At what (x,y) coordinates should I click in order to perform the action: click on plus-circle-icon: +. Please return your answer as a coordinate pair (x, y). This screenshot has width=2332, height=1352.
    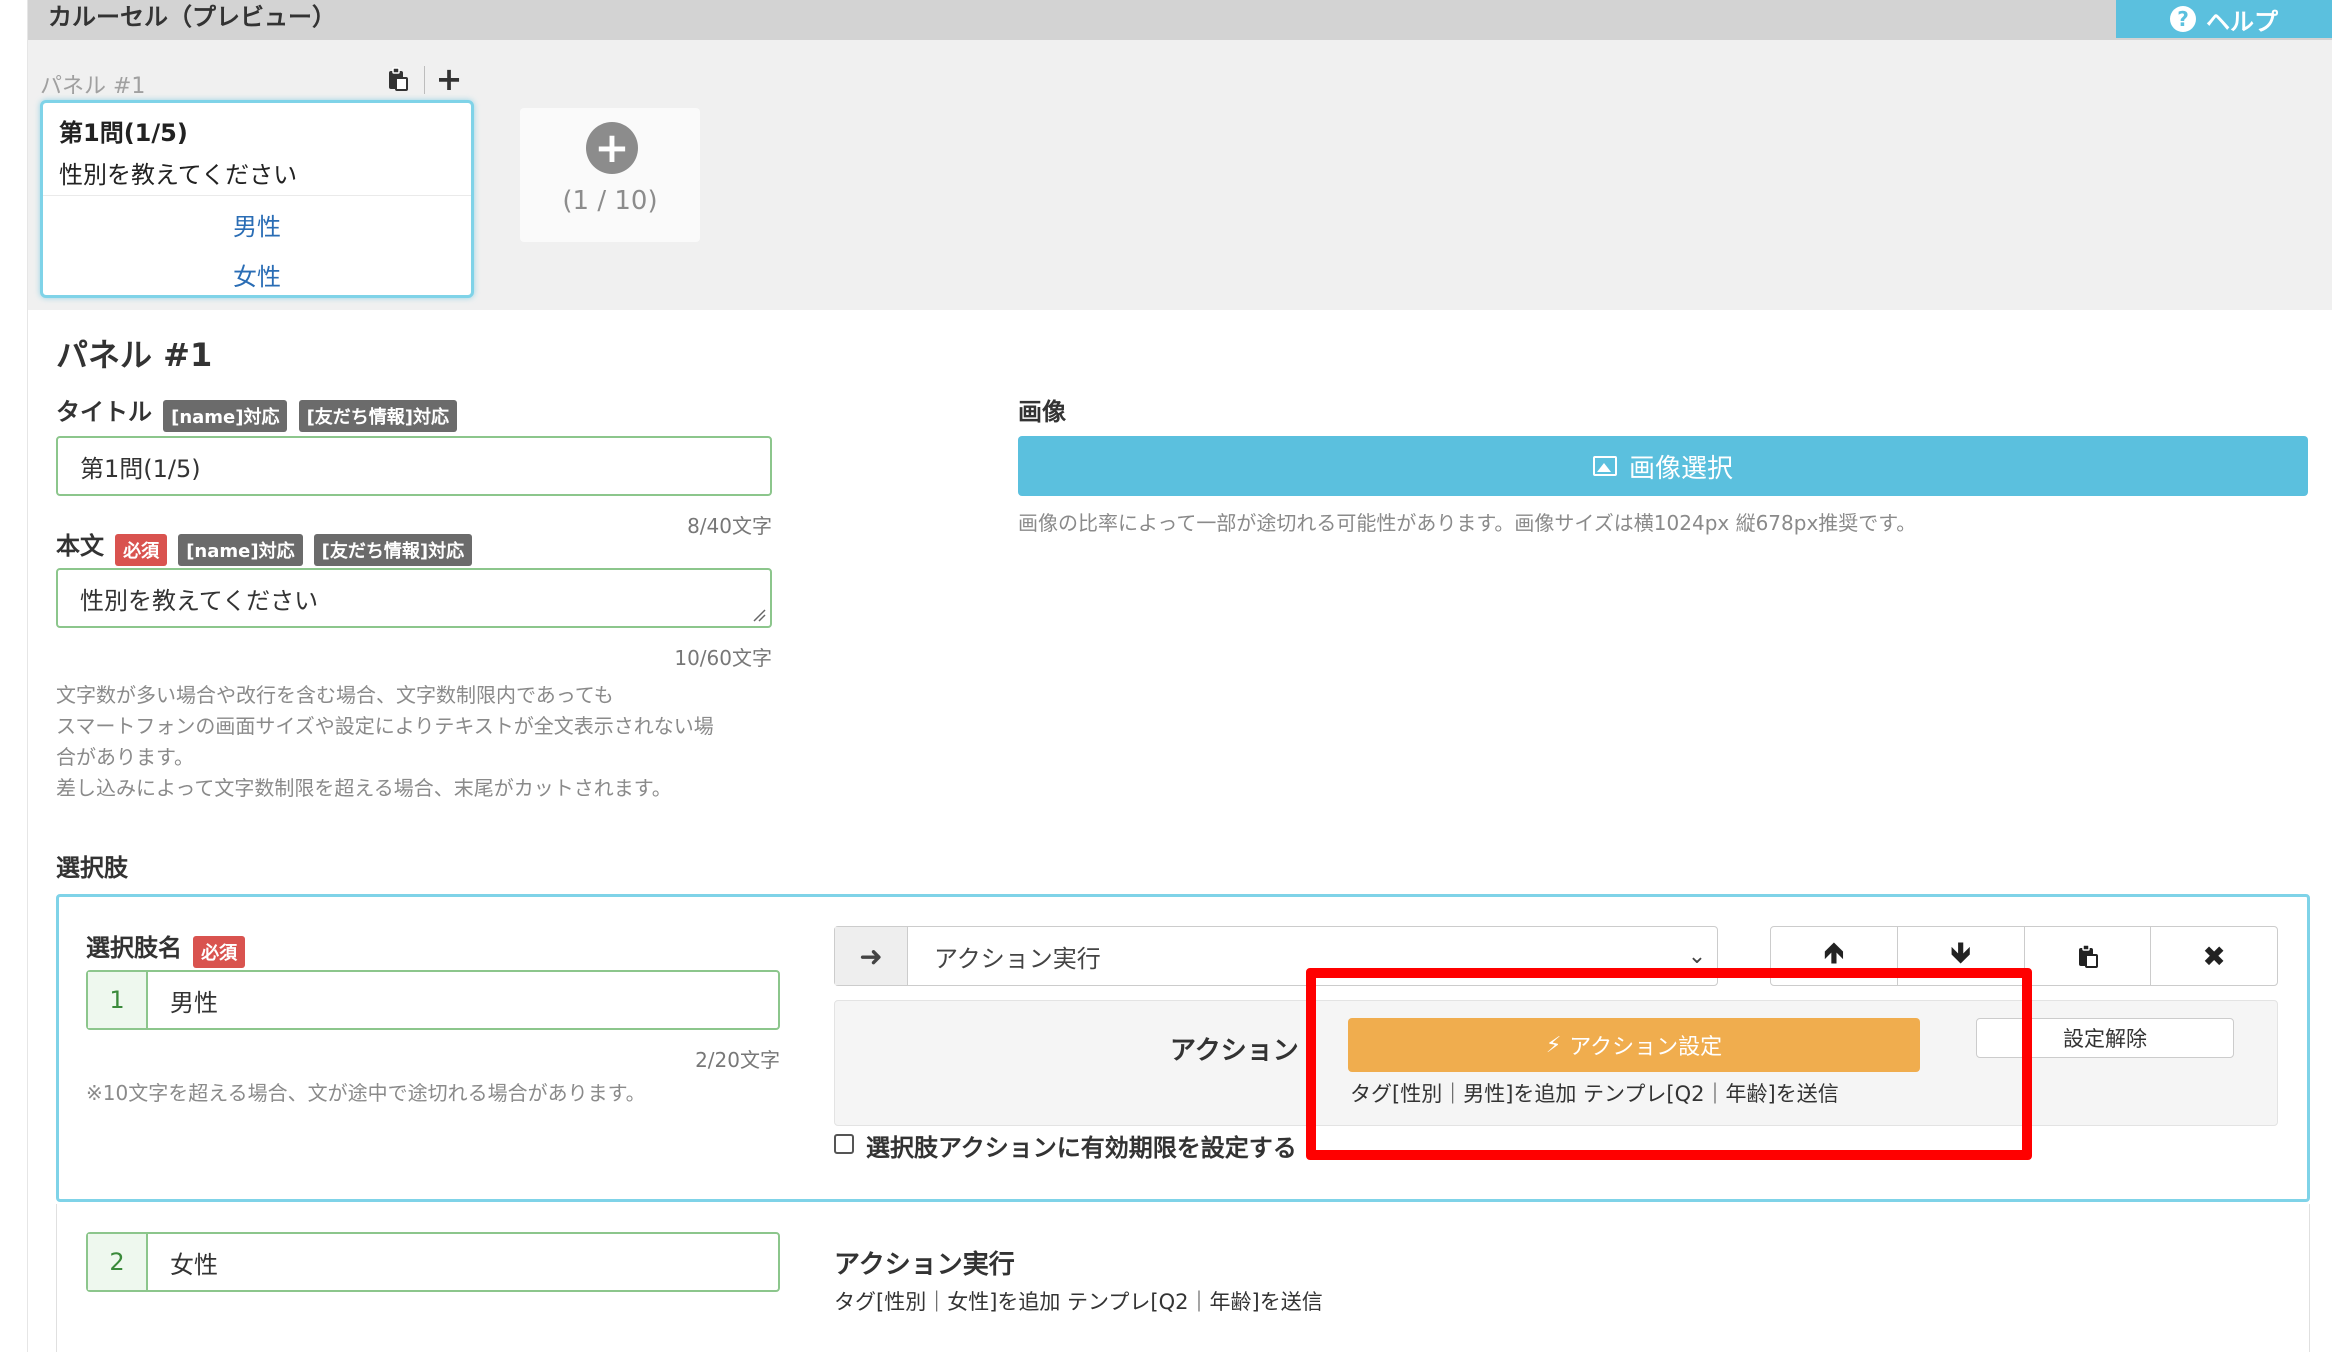
    Looking at the image, I should click on (612, 148).